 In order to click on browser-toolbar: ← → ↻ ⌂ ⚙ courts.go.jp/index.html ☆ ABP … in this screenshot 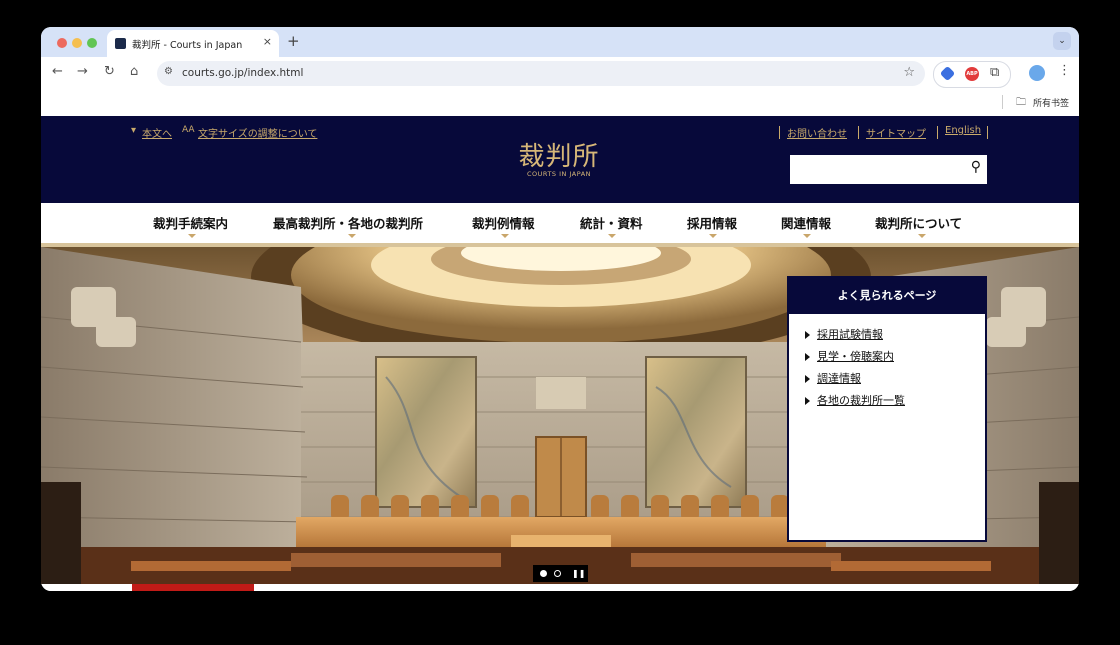, I will do `click(560, 73)`.